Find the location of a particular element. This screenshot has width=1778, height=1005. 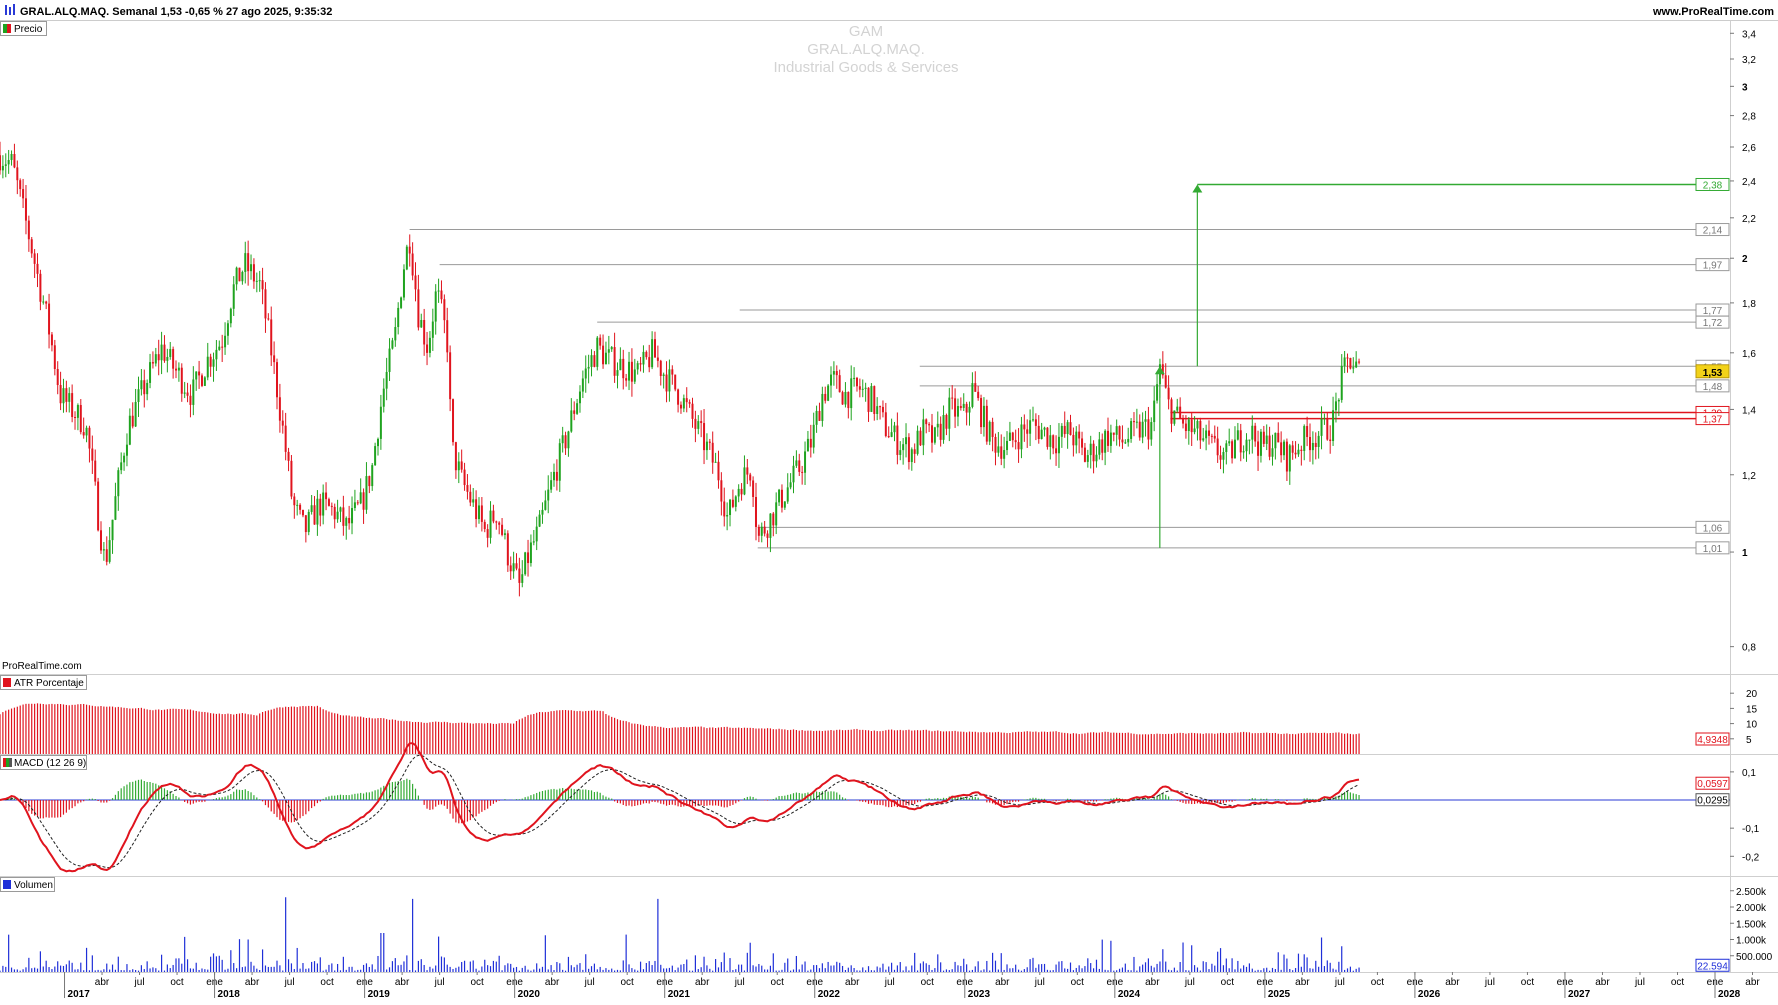

month-tick-label: abr is located at coordinates (1302, 982).